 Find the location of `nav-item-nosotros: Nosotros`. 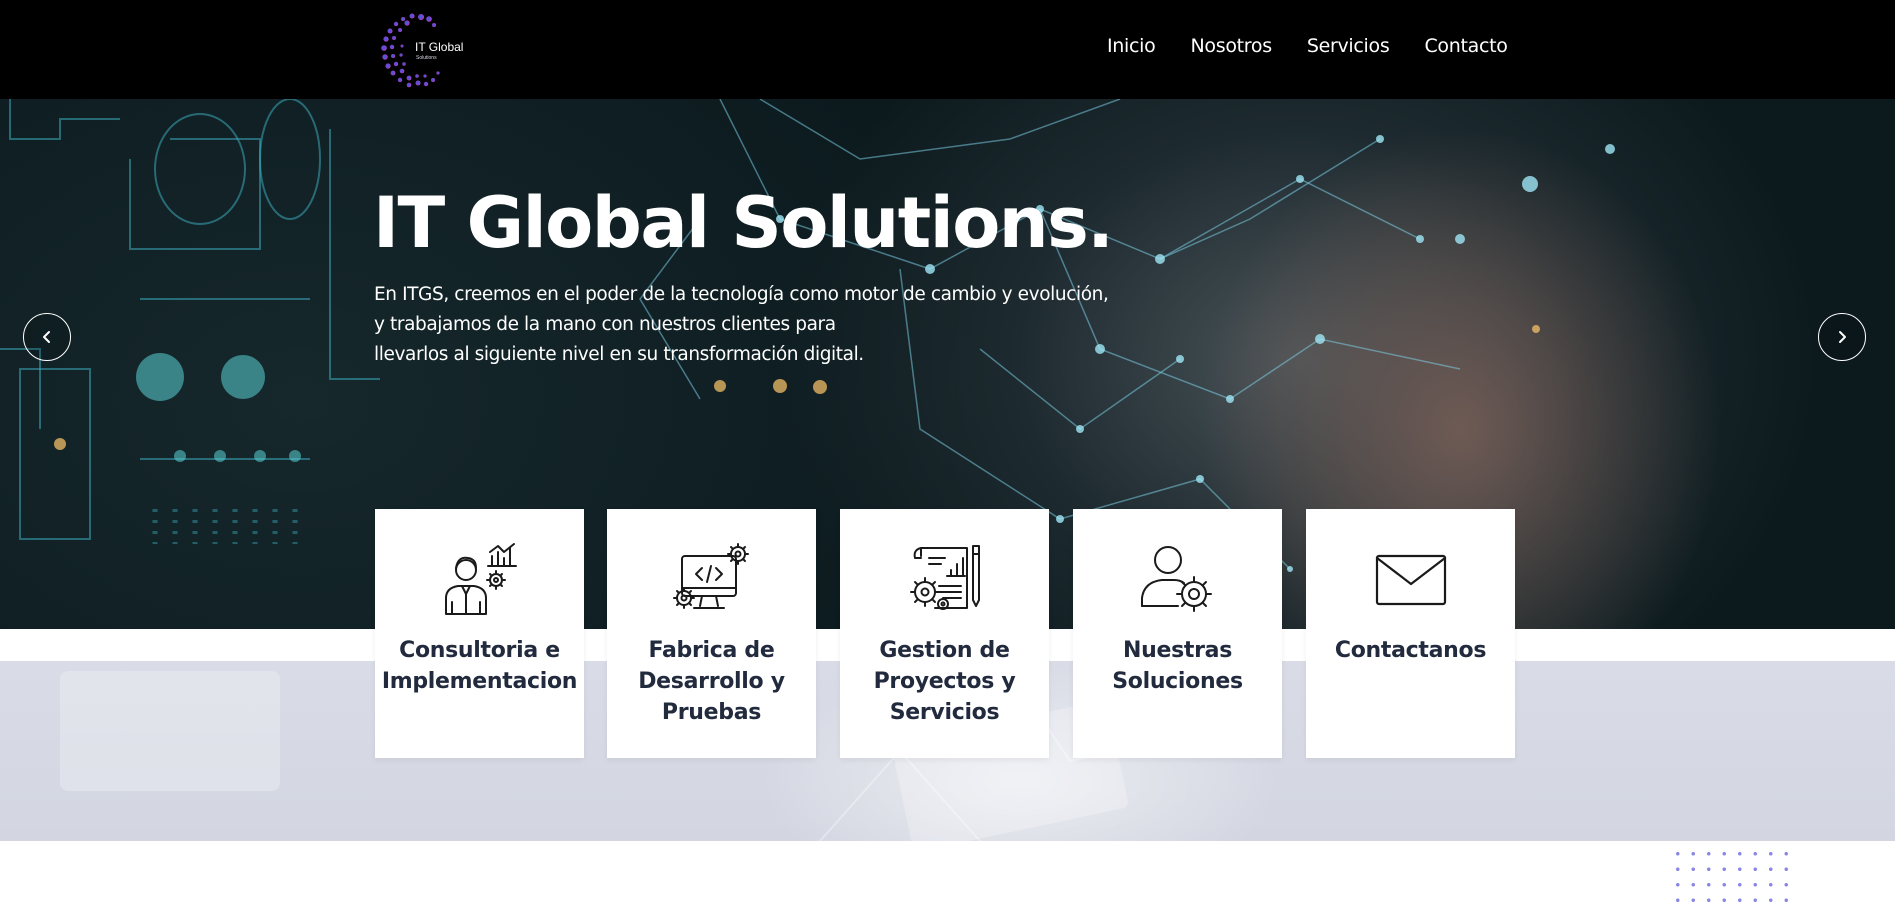

nav-item-nosotros: Nosotros is located at coordinates (1231, 46).